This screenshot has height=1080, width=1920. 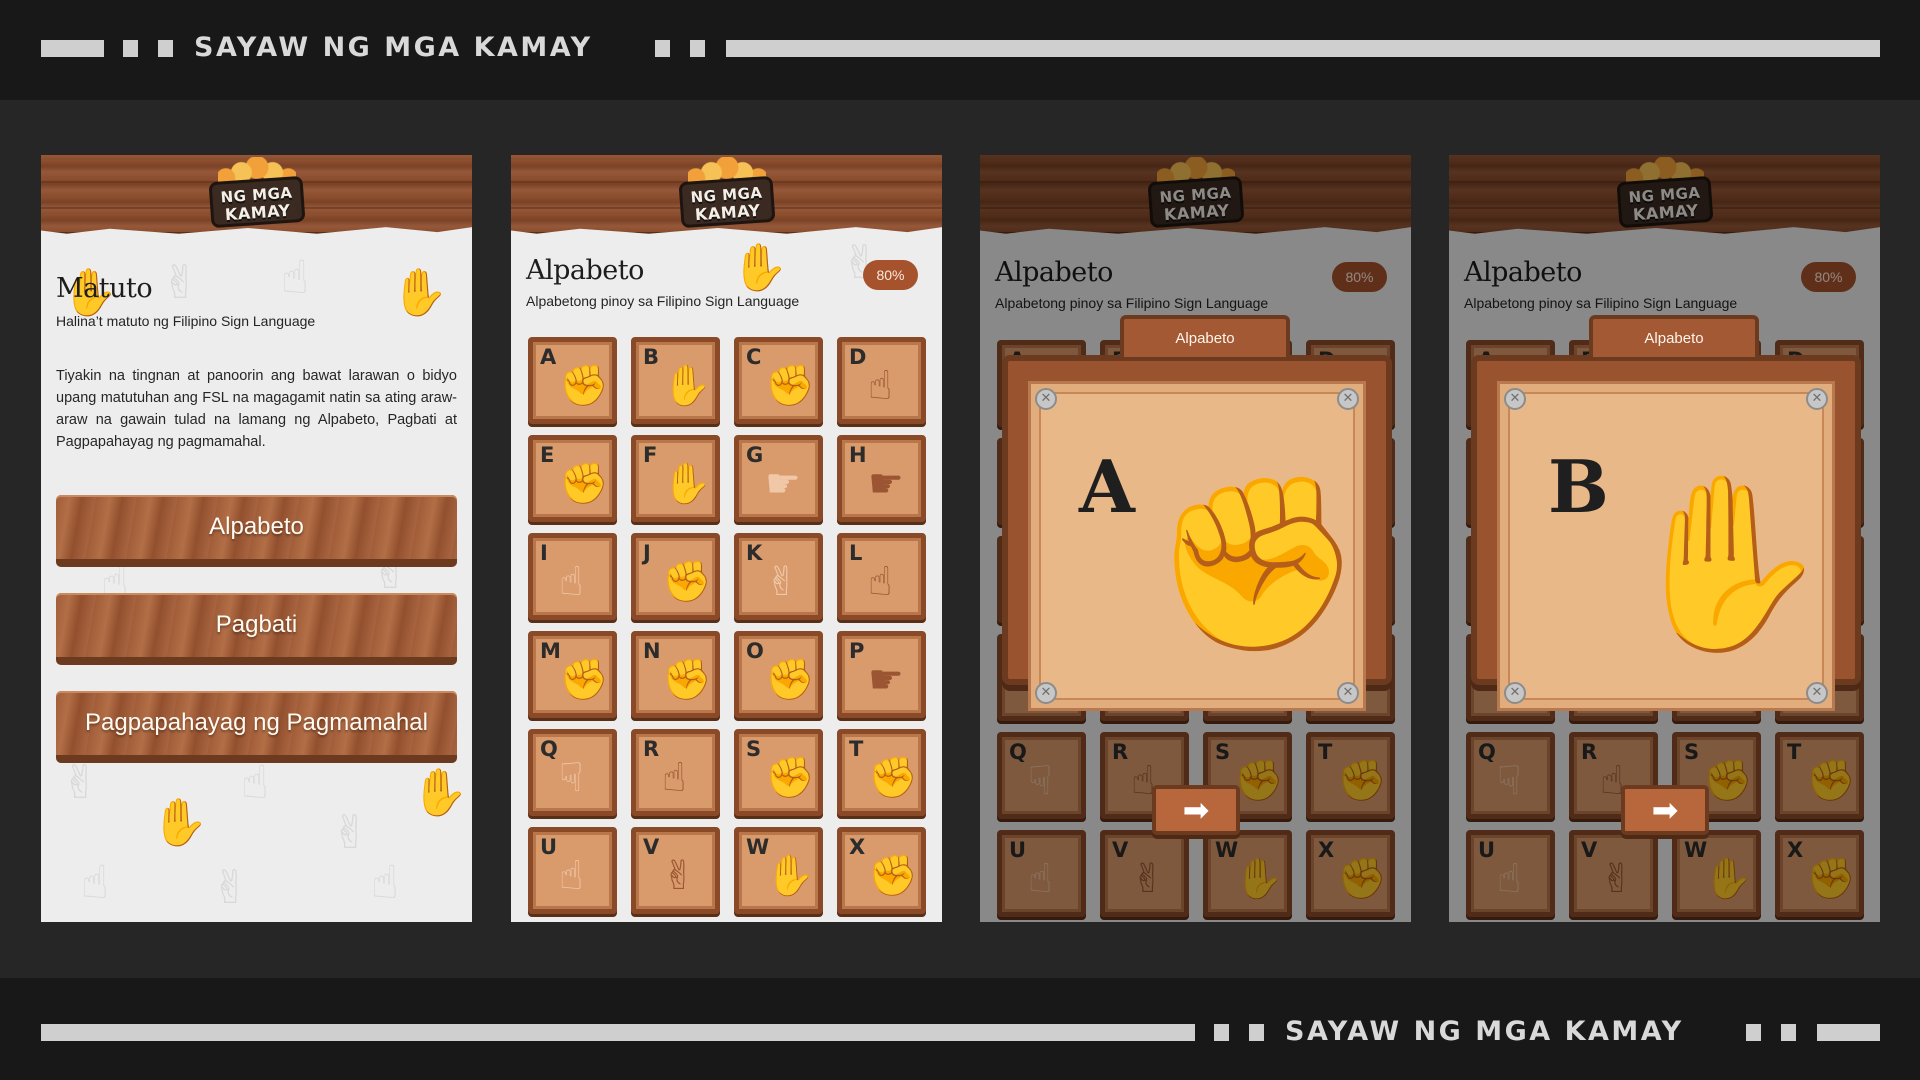 I want to click on tile-letter: J, so click(x=647, y=553).